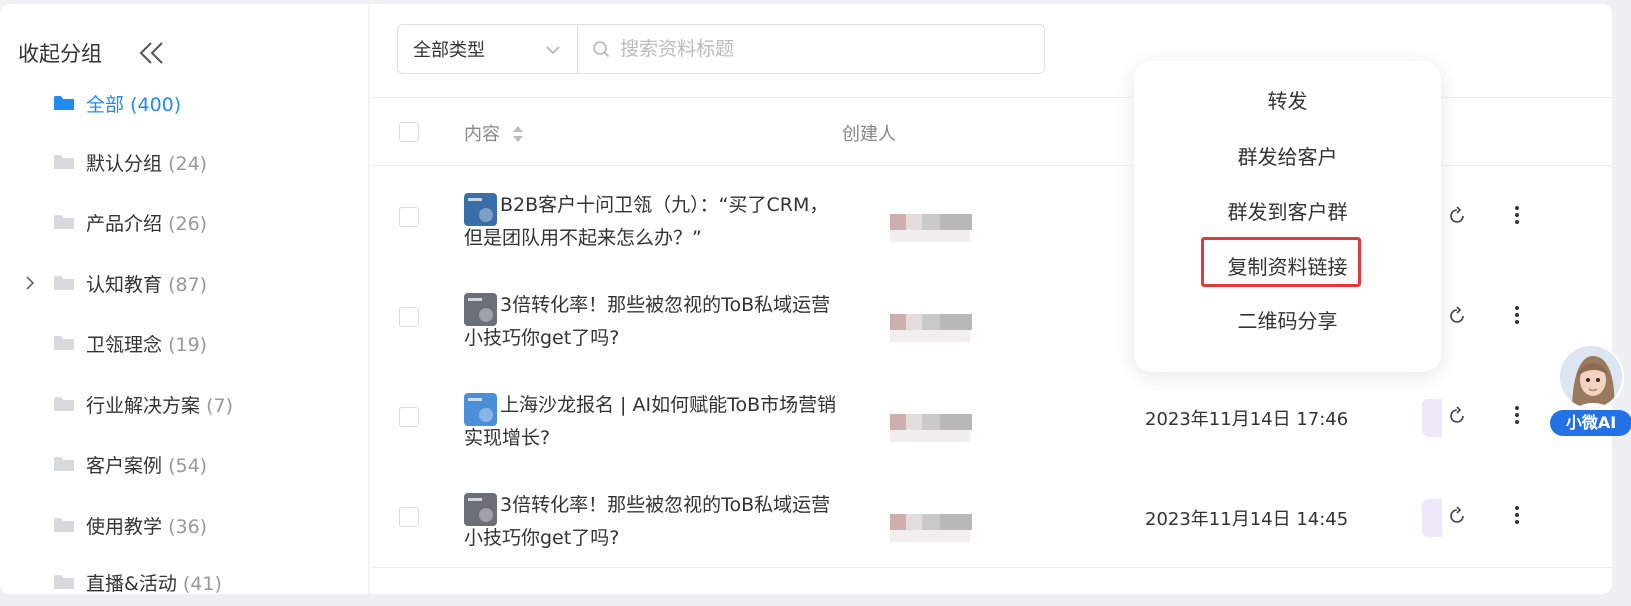 This screenshot has height=606, width=1631. I want to click on select-all-checkbox, so click(409, 132).